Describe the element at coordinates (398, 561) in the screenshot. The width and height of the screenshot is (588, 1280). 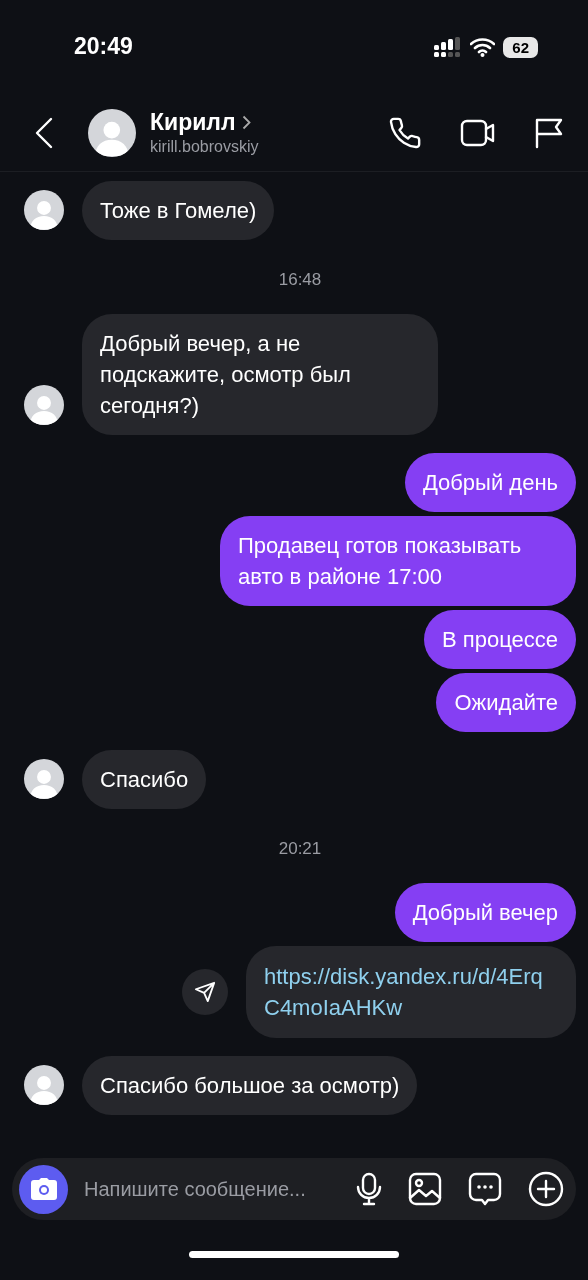
I see `message-bubble: Продавец готов показывать авто в районе 17:00` at that location.